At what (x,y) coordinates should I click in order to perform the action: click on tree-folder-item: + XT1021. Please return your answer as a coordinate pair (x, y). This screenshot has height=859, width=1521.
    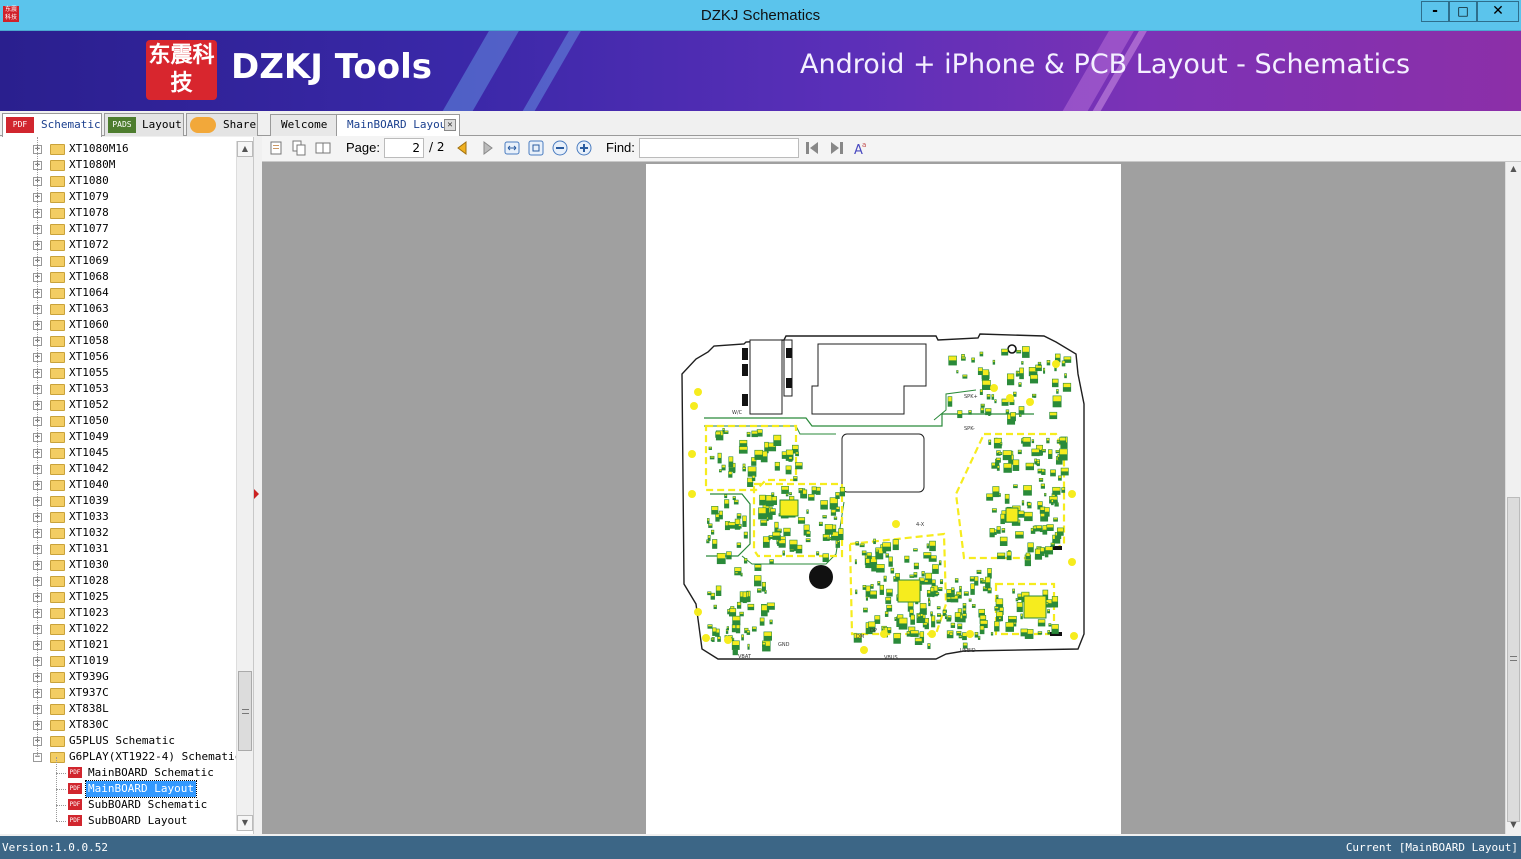
    Looking at the image, I should click on (118, 645).